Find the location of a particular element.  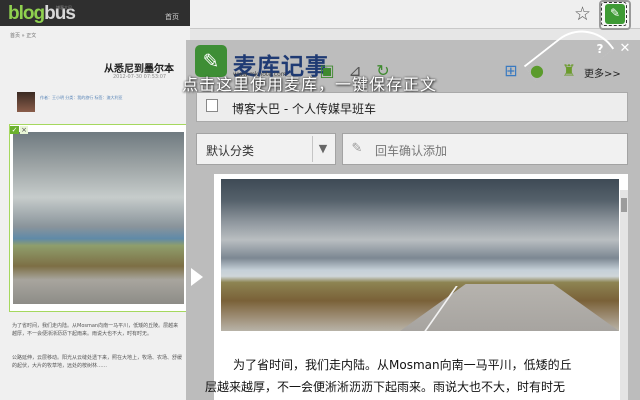

windows-icon: ⊞ is located at coordinates (511, 71).